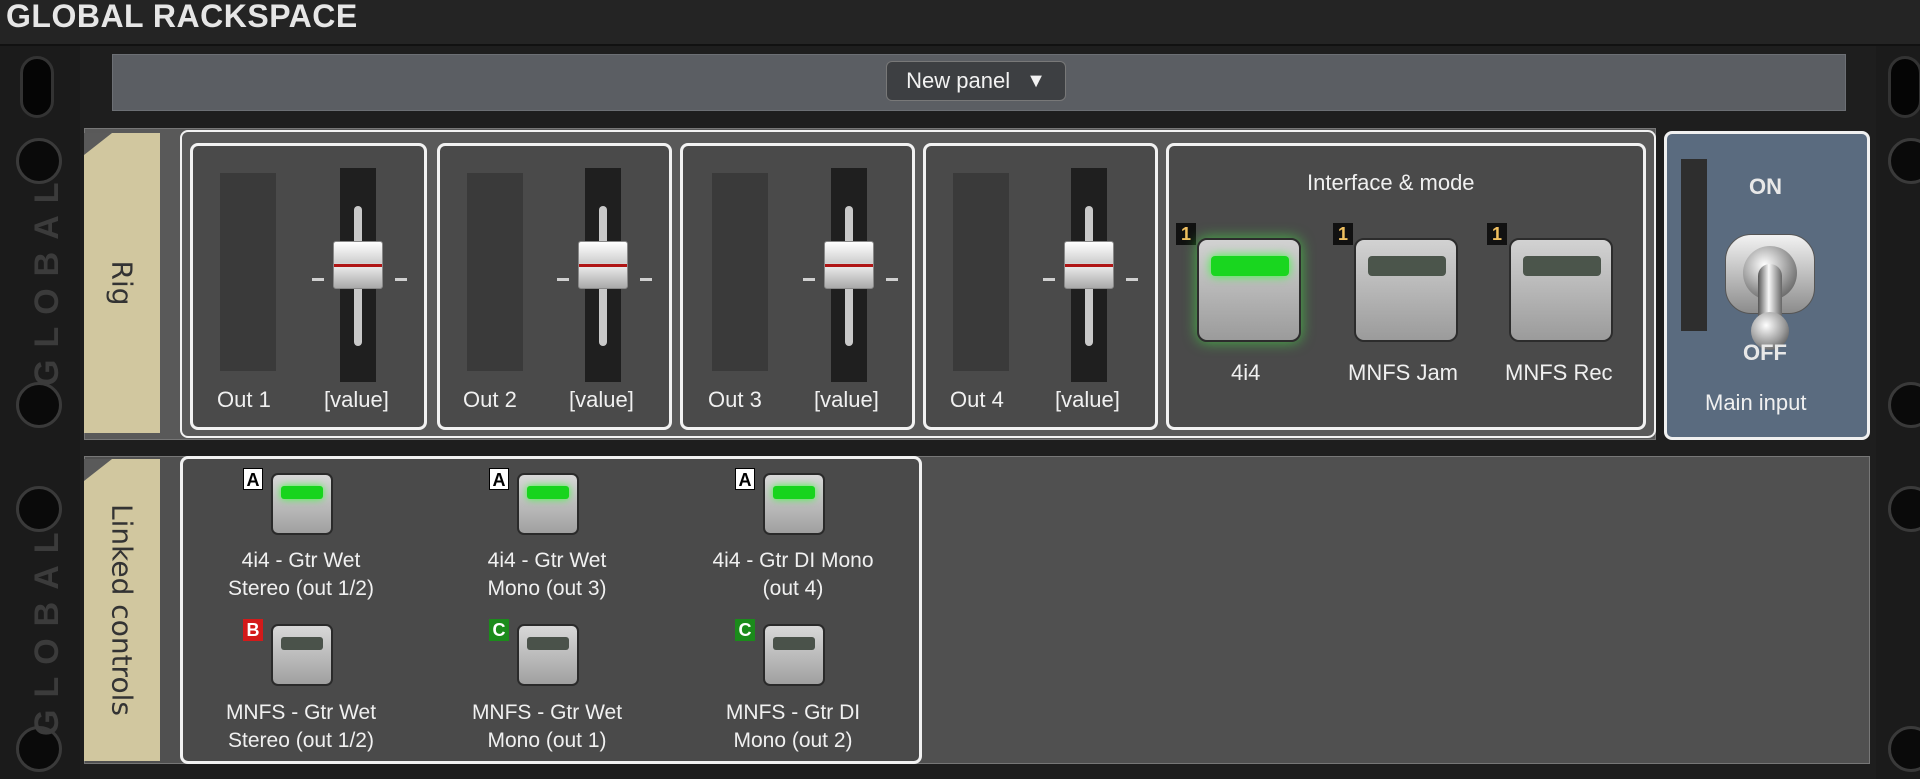  I want to click on linked-controls-tag-label: Linked controls, so click(122, 610).